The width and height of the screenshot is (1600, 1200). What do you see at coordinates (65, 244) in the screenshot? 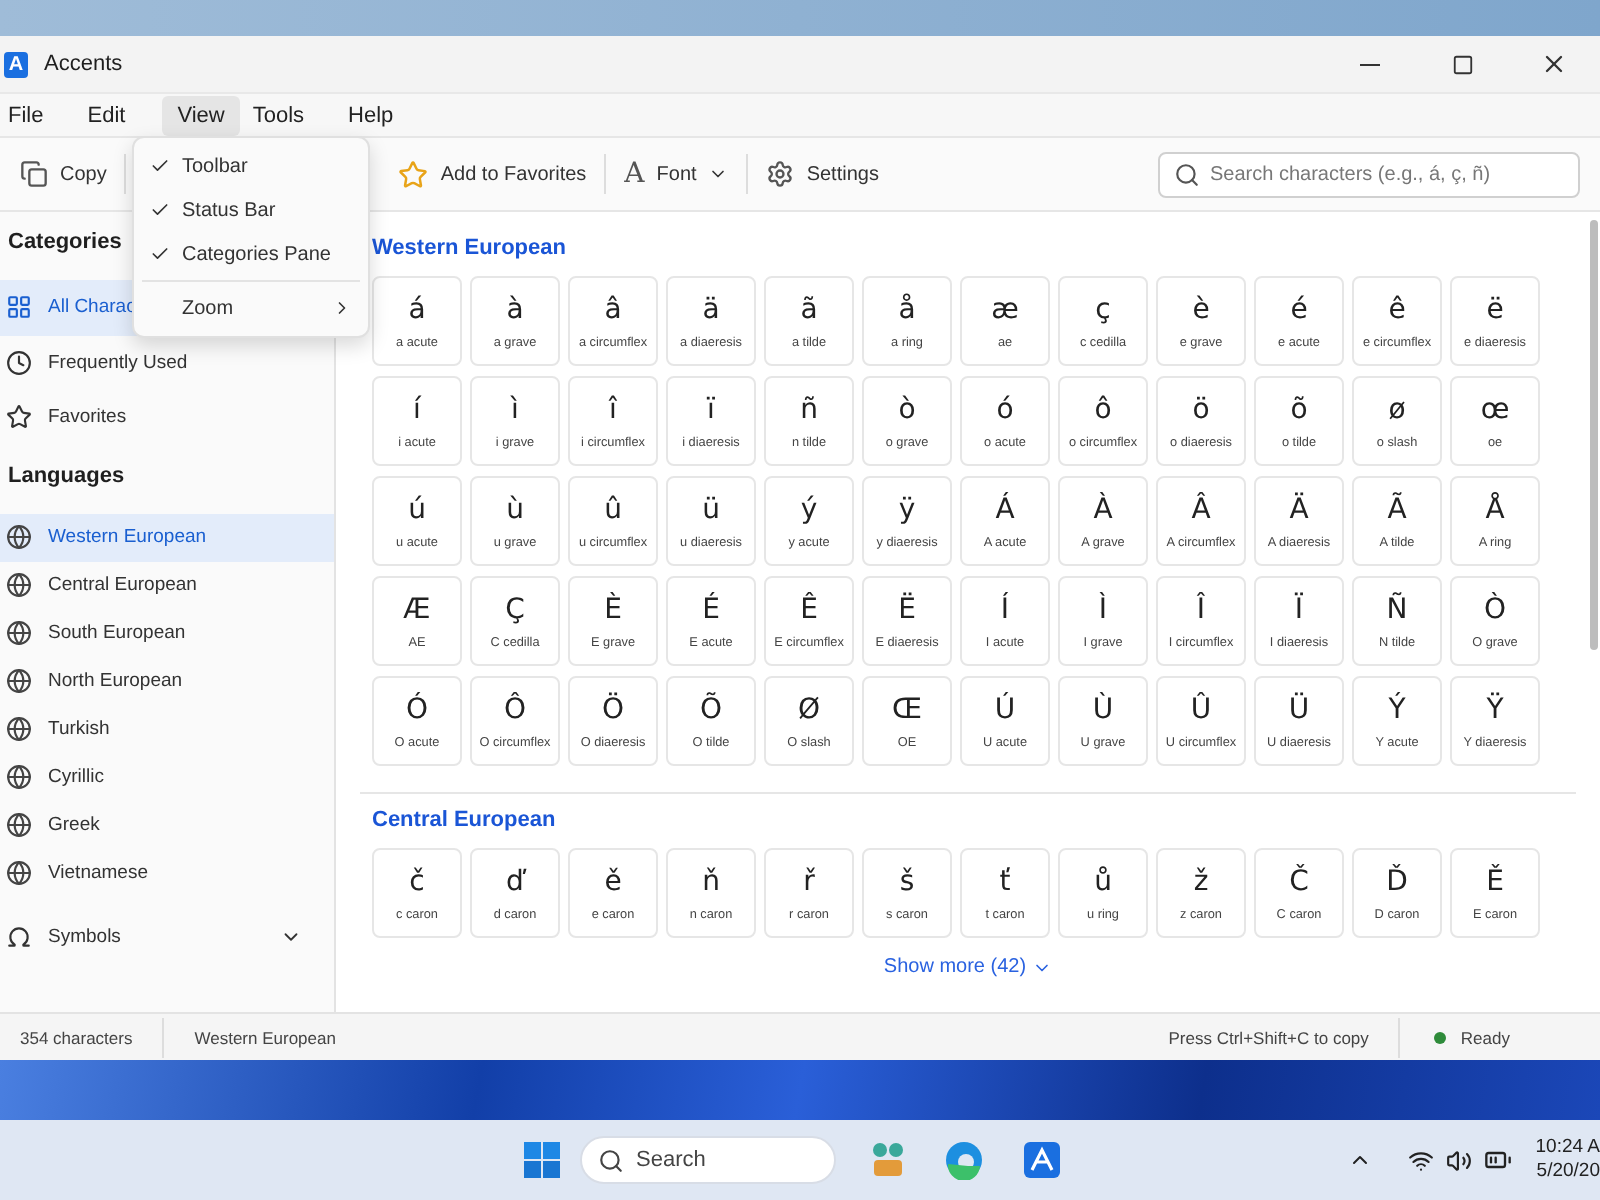
I see `sidebar-heading: Categories` at bounding box center [65, 244].